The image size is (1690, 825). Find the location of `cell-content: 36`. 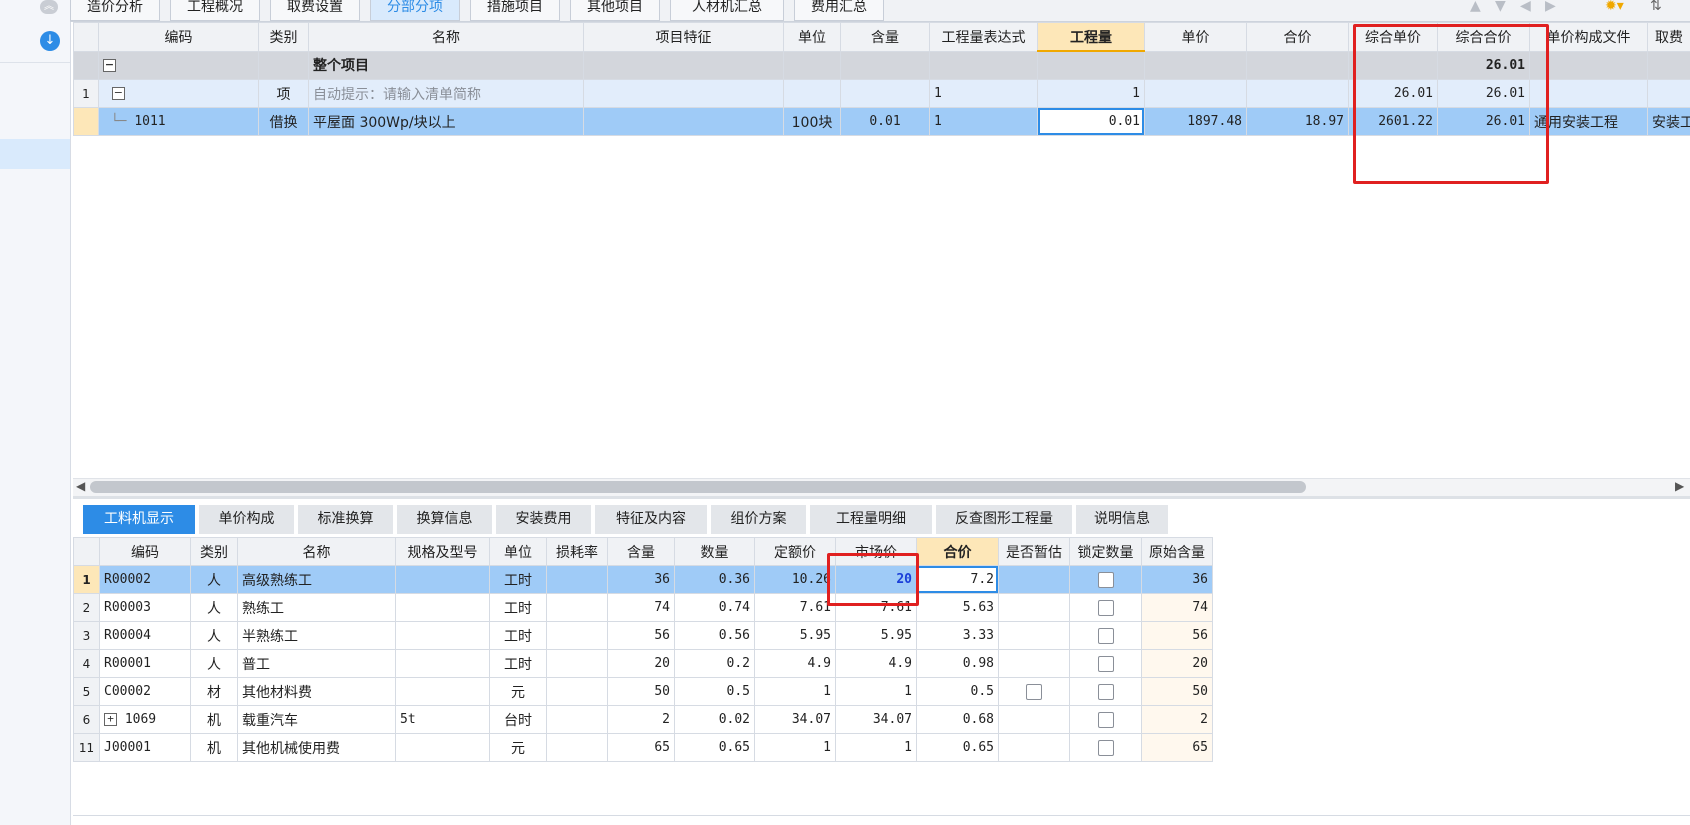

cell-content: 36 is located at coordinates (641, 579).